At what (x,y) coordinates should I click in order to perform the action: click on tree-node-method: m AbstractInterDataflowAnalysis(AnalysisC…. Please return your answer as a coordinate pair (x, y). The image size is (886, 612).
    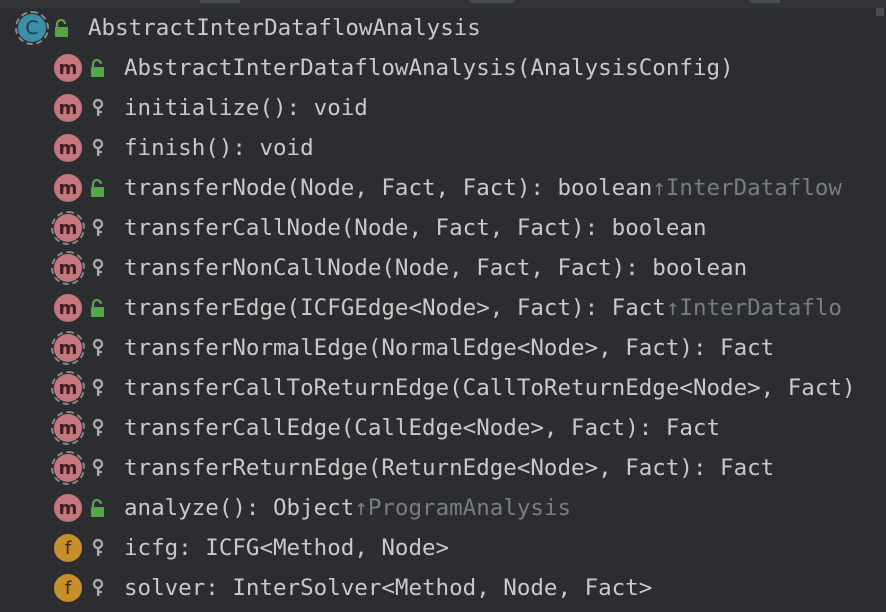
    Looking at the image, I should click on (463, 68).